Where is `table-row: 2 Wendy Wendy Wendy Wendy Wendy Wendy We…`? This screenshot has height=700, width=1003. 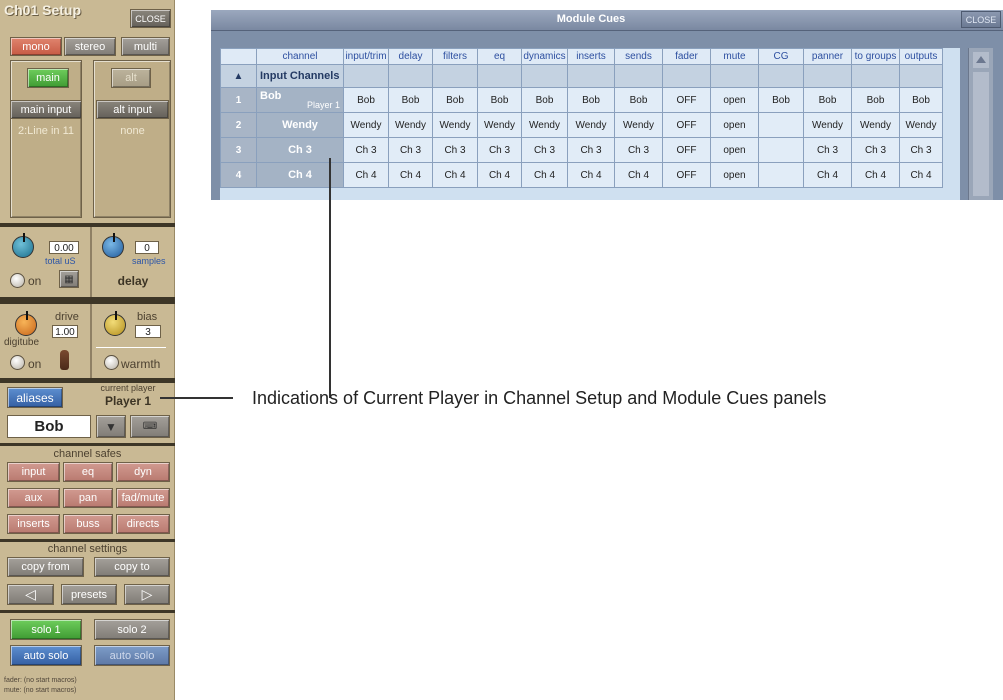
table-row: 2 Wendy Wendy Wendy Wendy Wendy Wendy We… is located at coordinates (581, 125).